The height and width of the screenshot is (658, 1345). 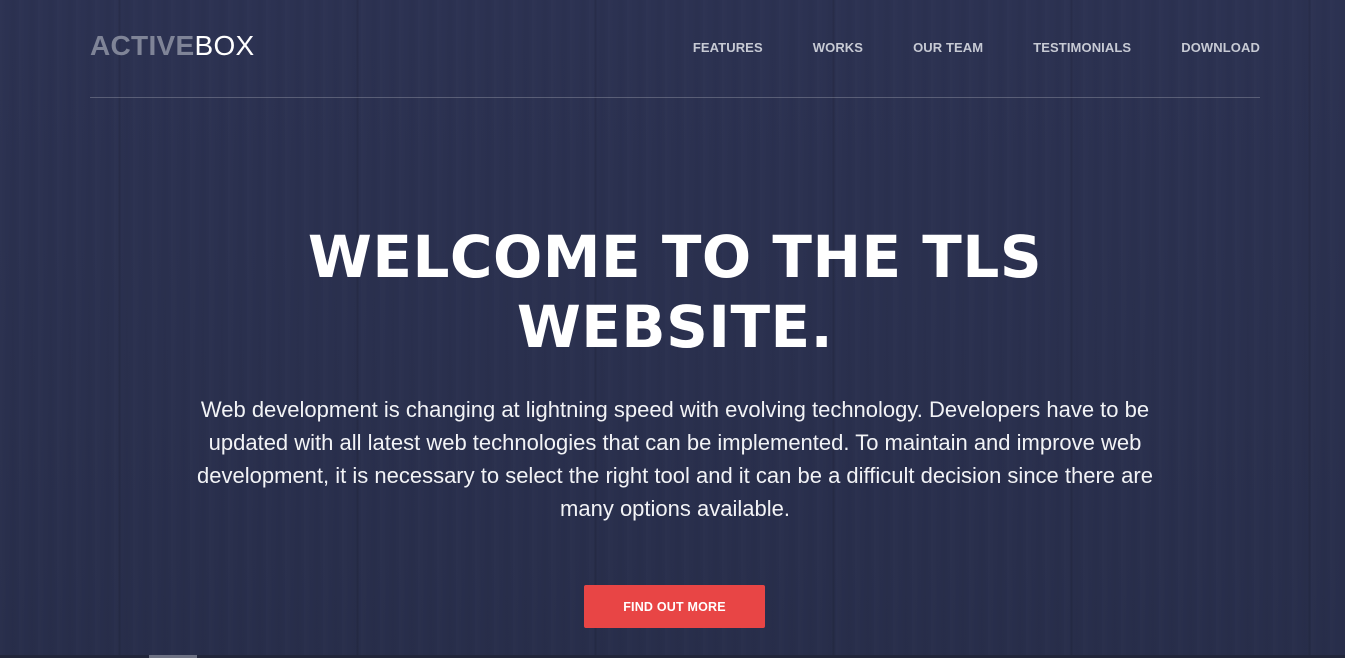 What do you see at coordinates (838, 47) in the screenshot?
I see `nav-item-works: WORKS` at bounding box center [838, 47].